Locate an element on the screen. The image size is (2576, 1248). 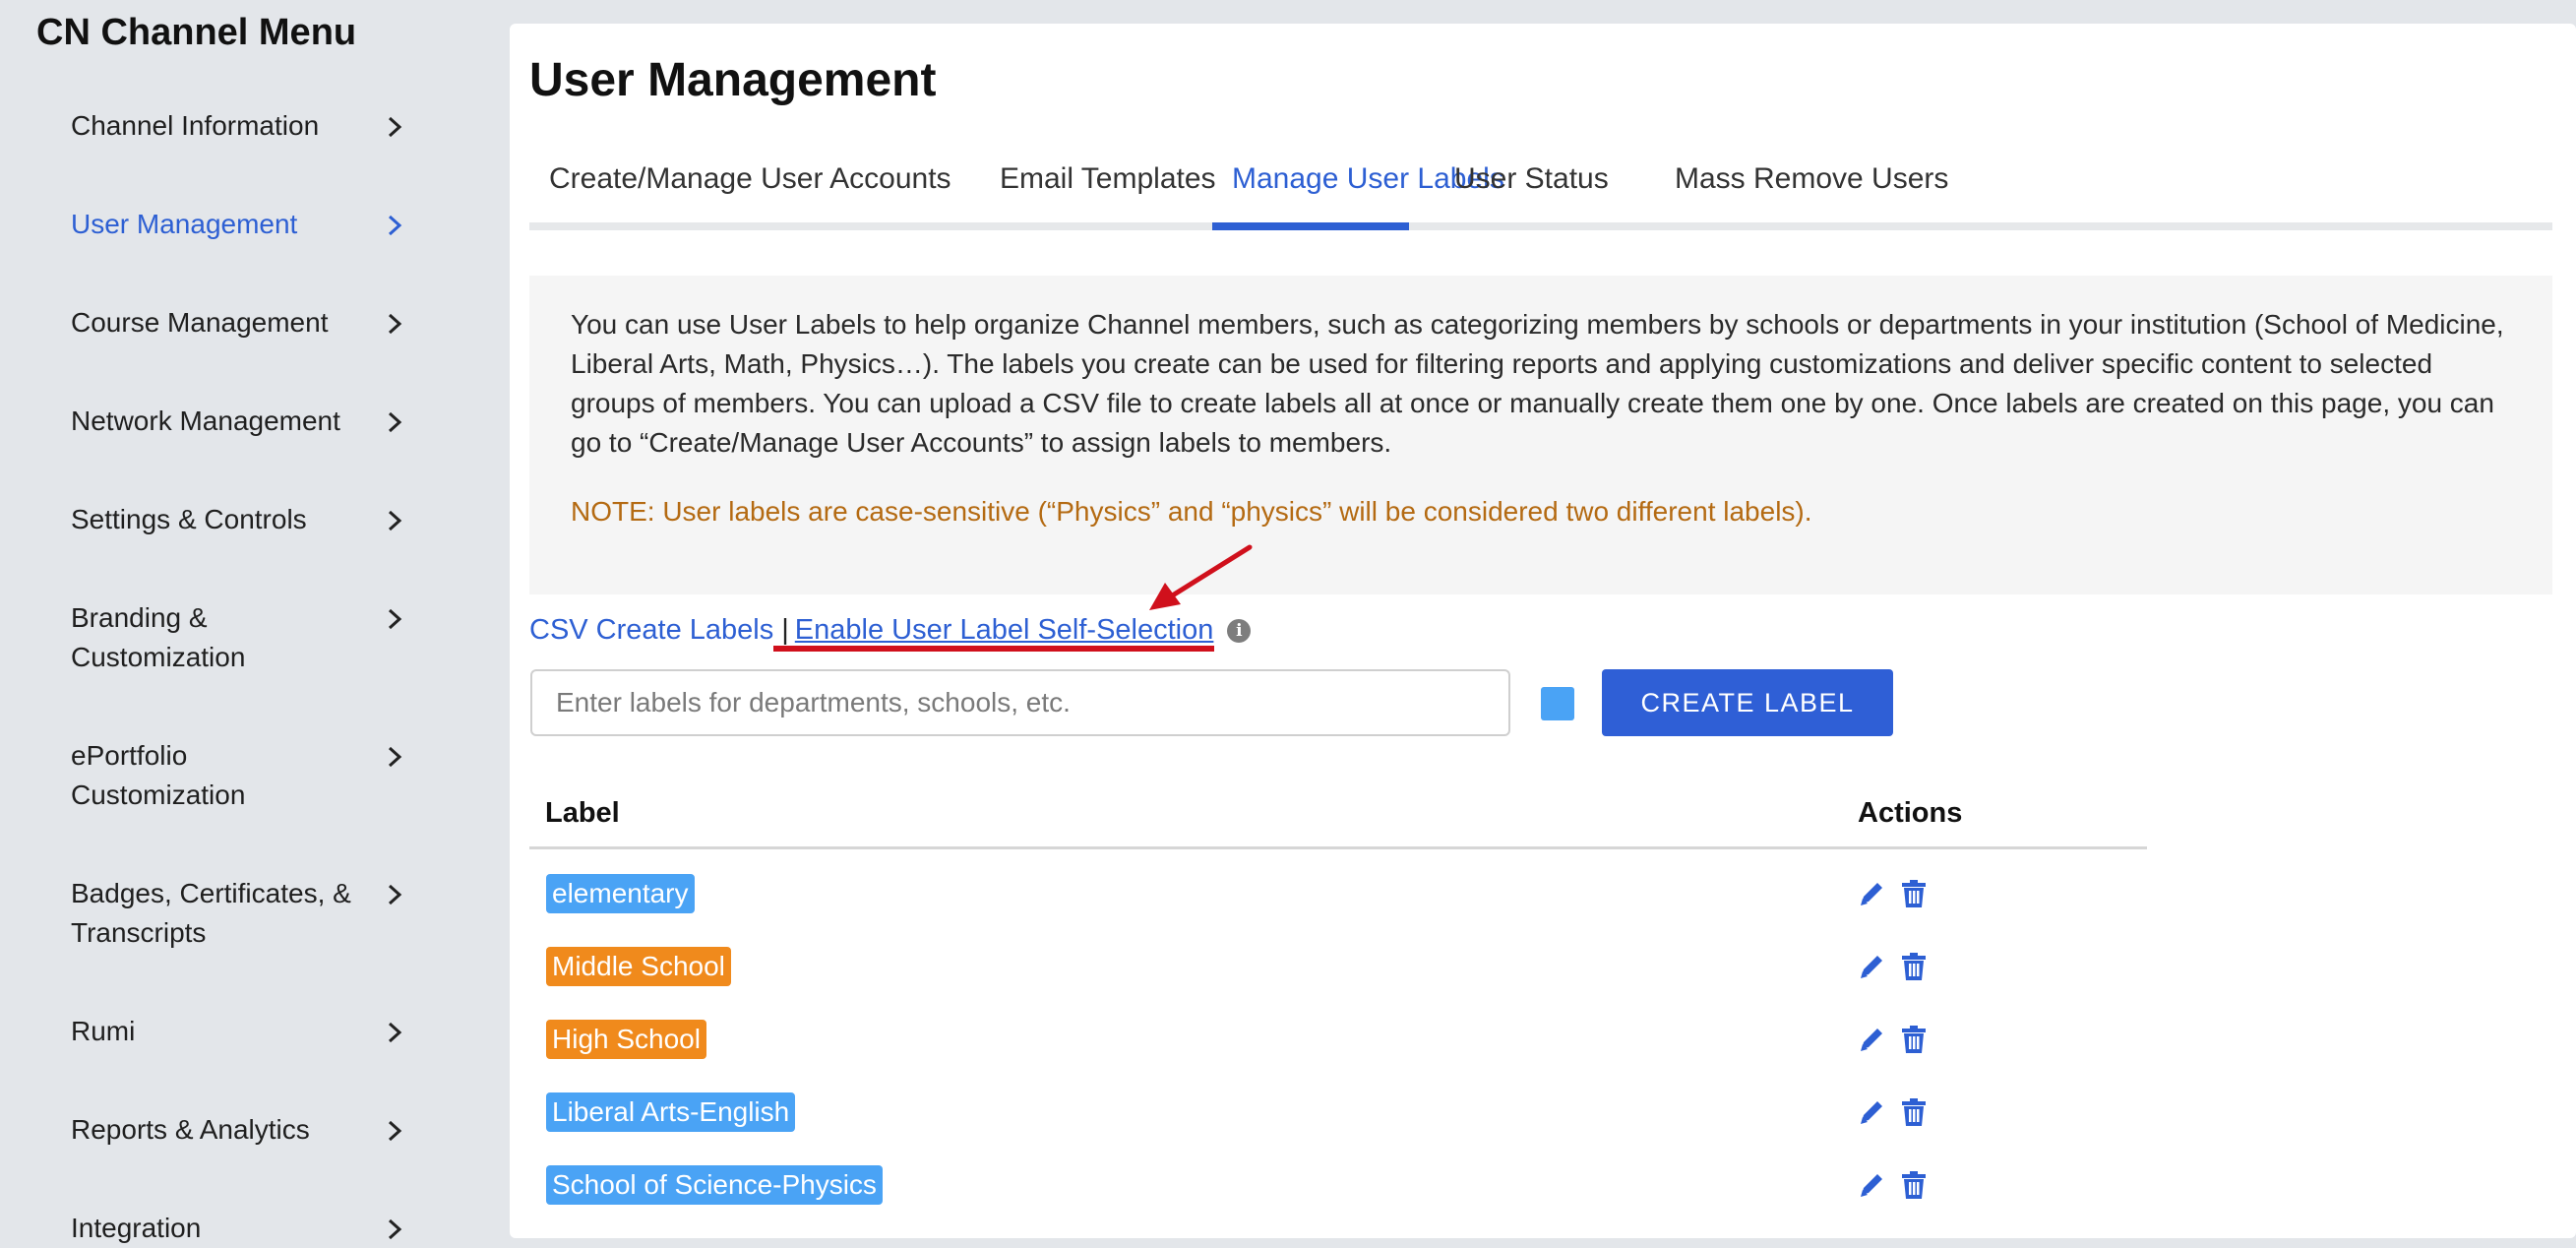
sidebar-item-label: Course Management is located at coordinates (200, 322).